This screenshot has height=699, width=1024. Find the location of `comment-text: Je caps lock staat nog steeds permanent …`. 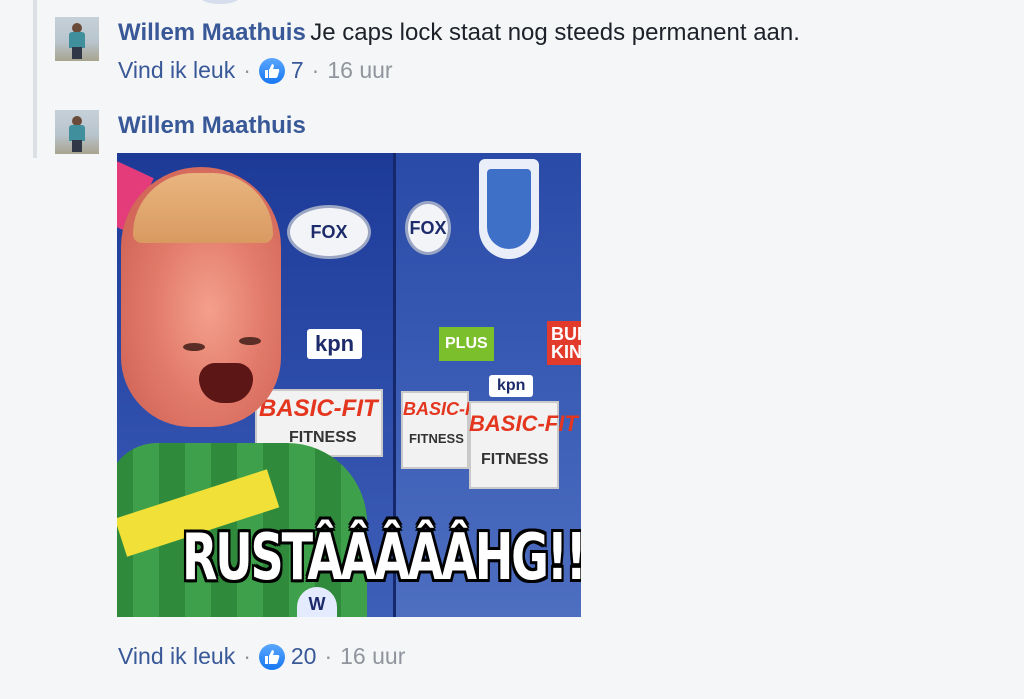

comment-text: Je caps lock staat nog steeds permanent … is located at coordinates (555, 32).